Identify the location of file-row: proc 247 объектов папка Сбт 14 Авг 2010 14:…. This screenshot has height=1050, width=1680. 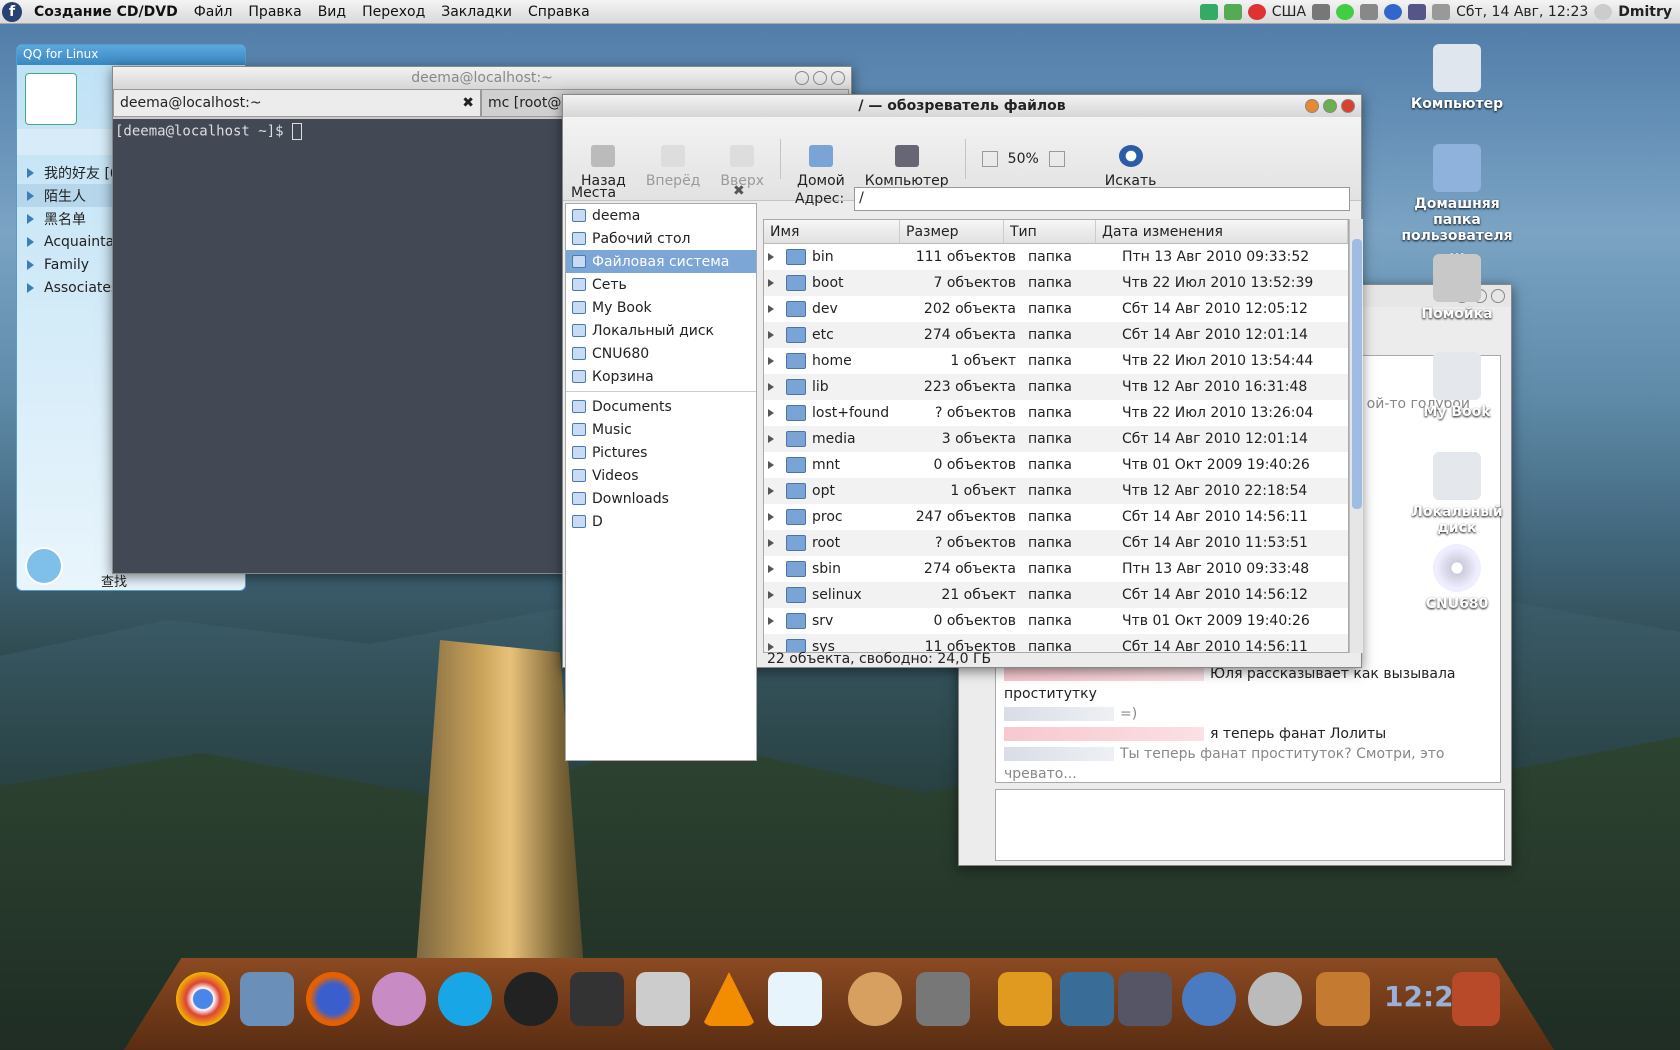
(1056, 517).